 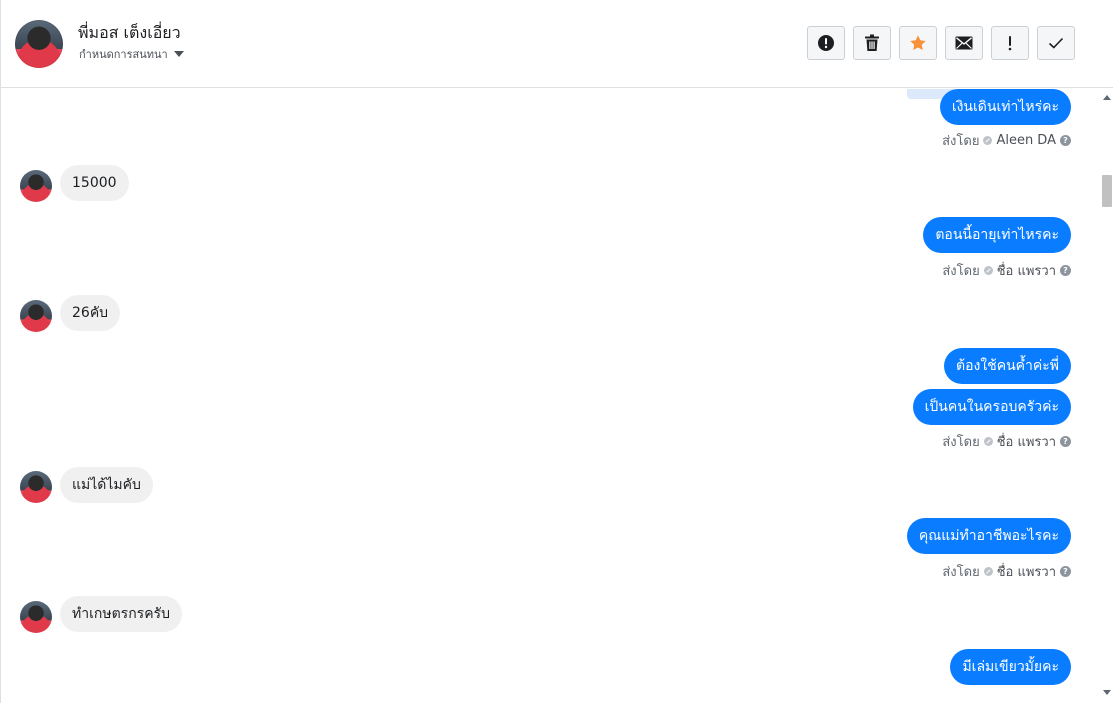 What do you see at coordinates (121, 614) in the screenshot?
I see `incoming-message: ทำเกษตรกรครับ` at bounding box center [121, 614].